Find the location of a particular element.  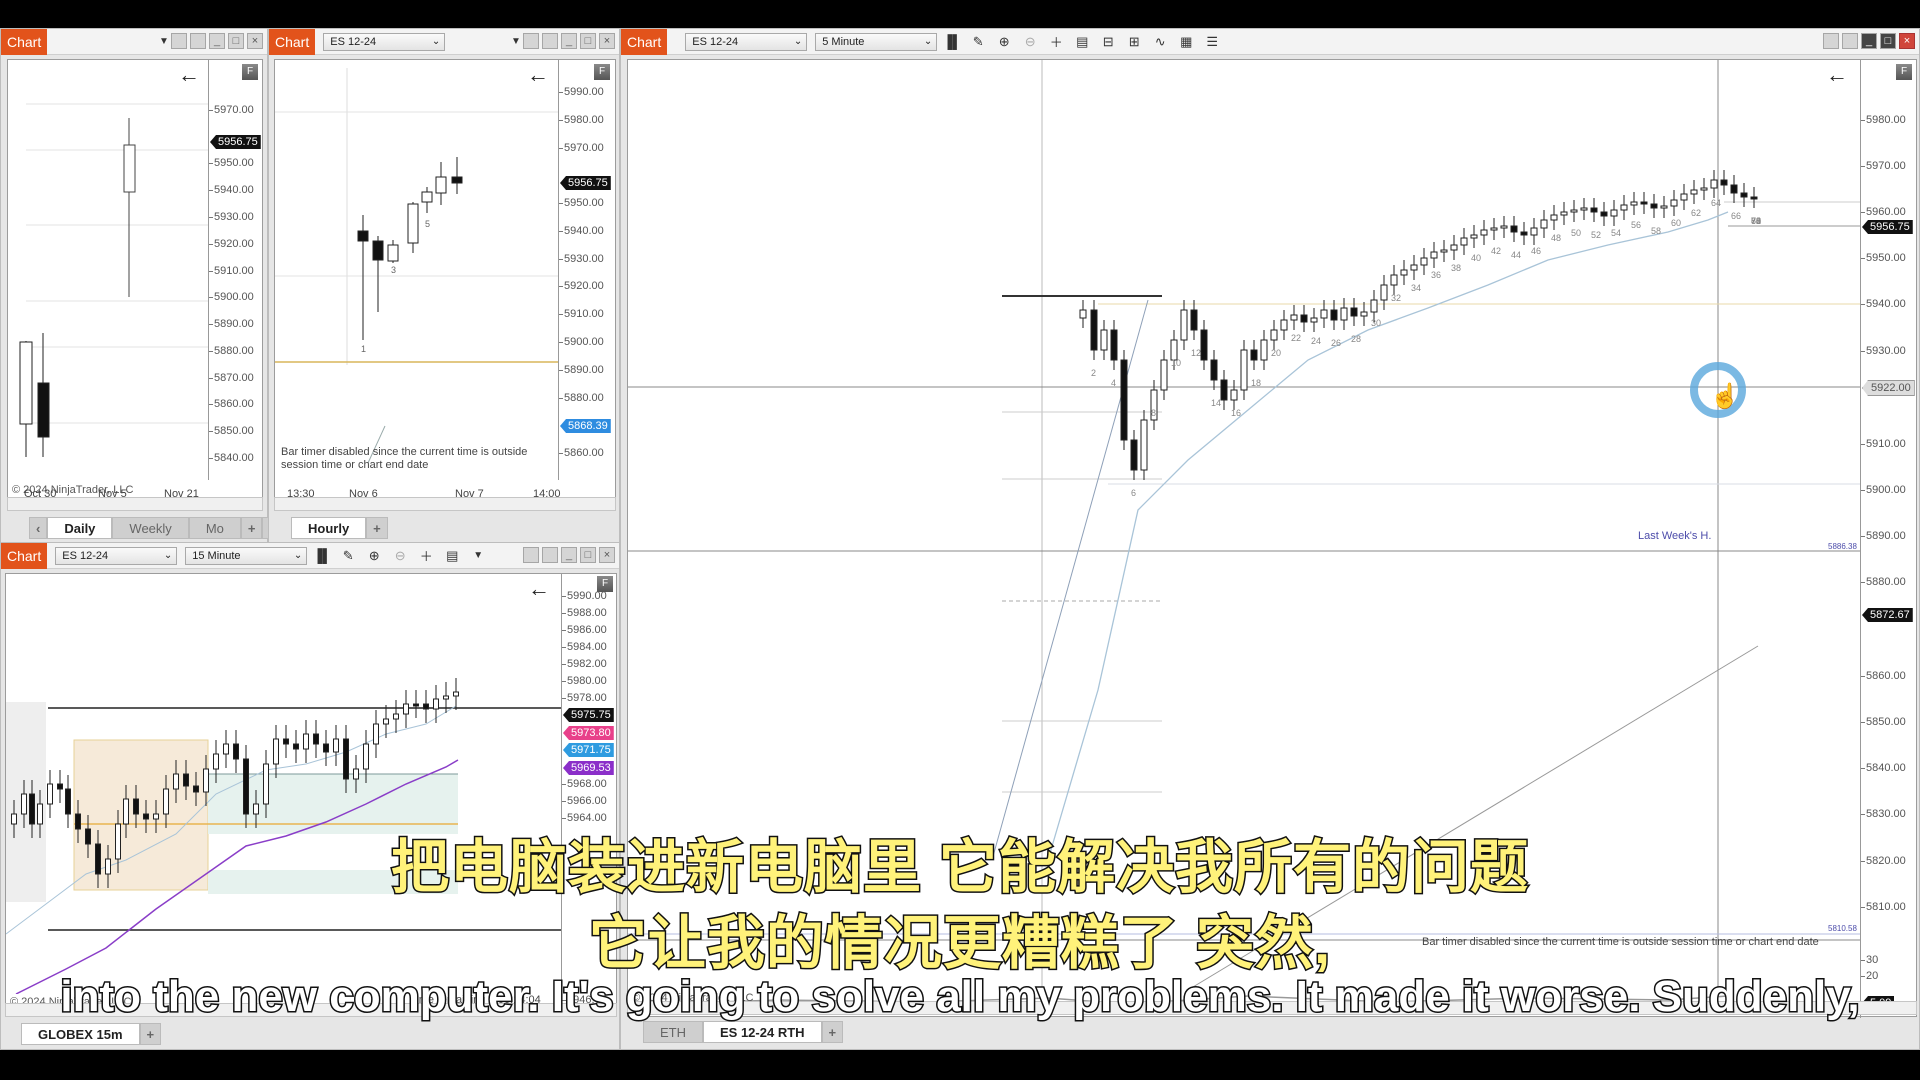

price-tick: 5990.00 is located at coordinates (581, 92).